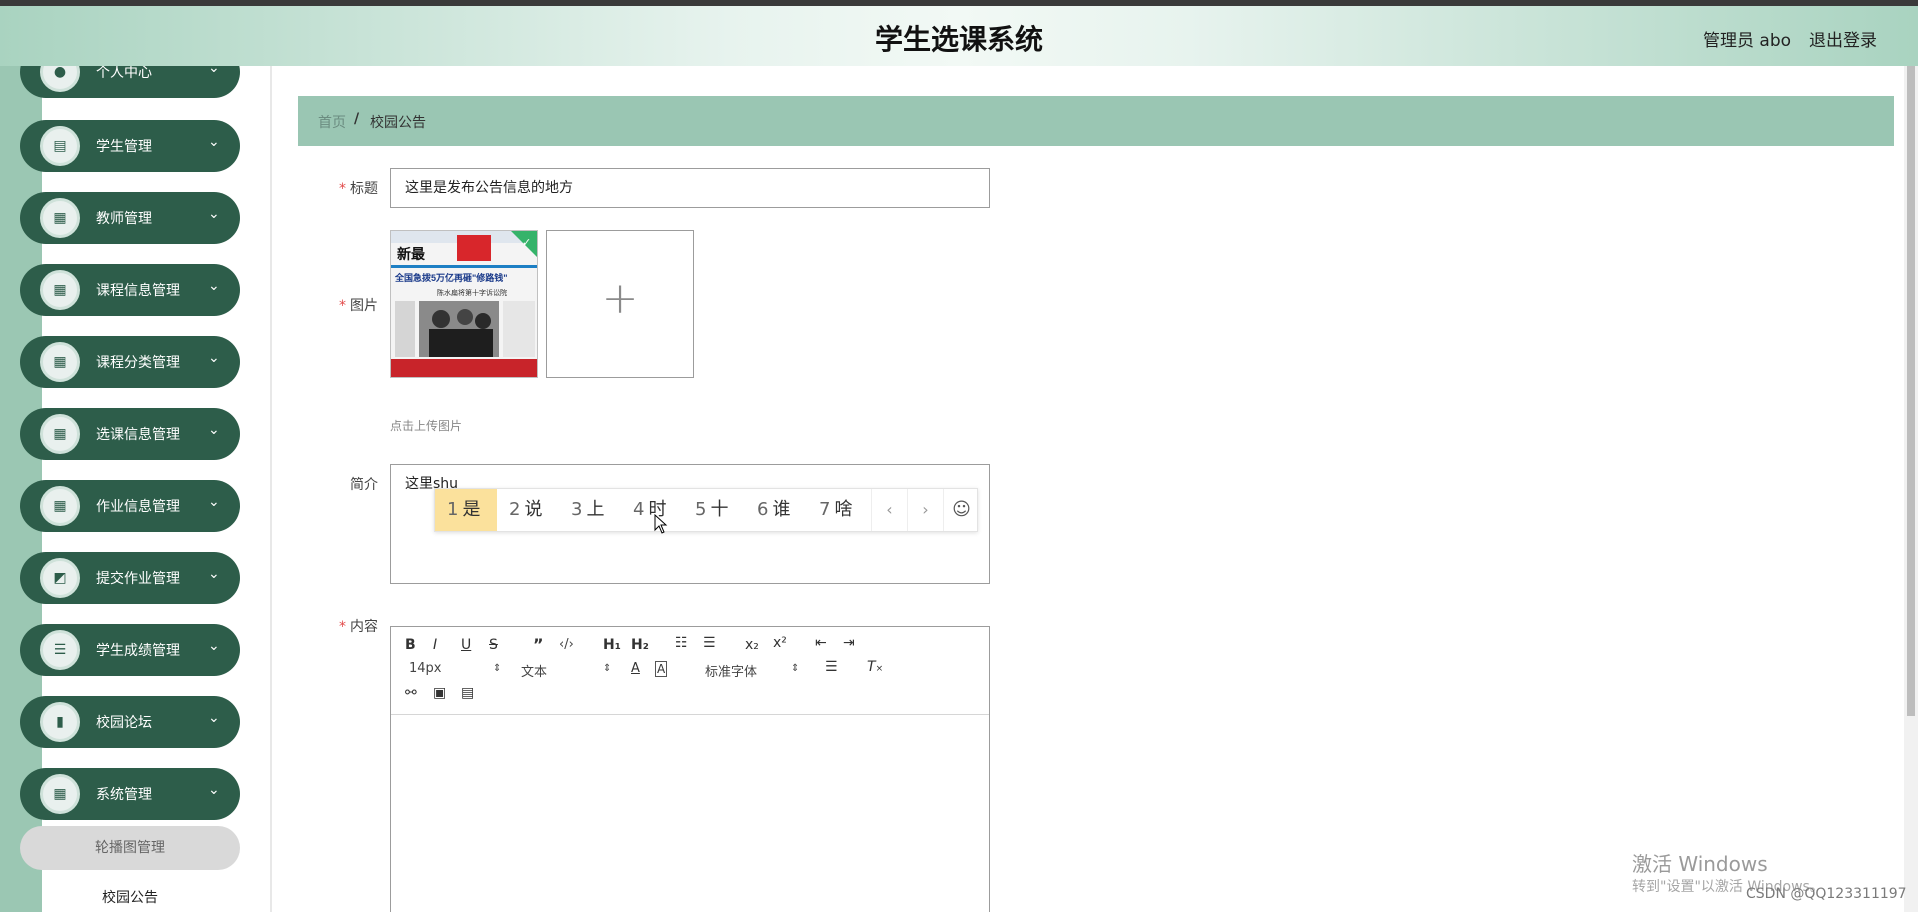  I want to click on sidebar-item-course-selection: ▦ 选课信息管理 ⌄, so click(130, 434).